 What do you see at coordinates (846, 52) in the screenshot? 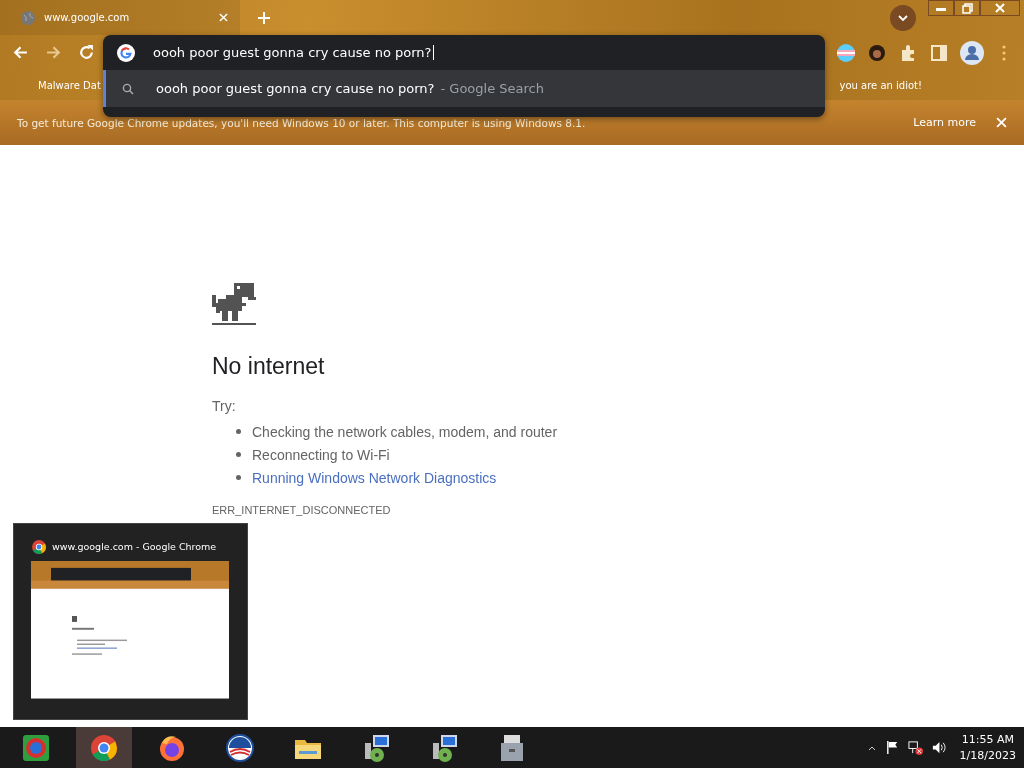
I see `striped-flag-icon` at bounding box center [846, 52].